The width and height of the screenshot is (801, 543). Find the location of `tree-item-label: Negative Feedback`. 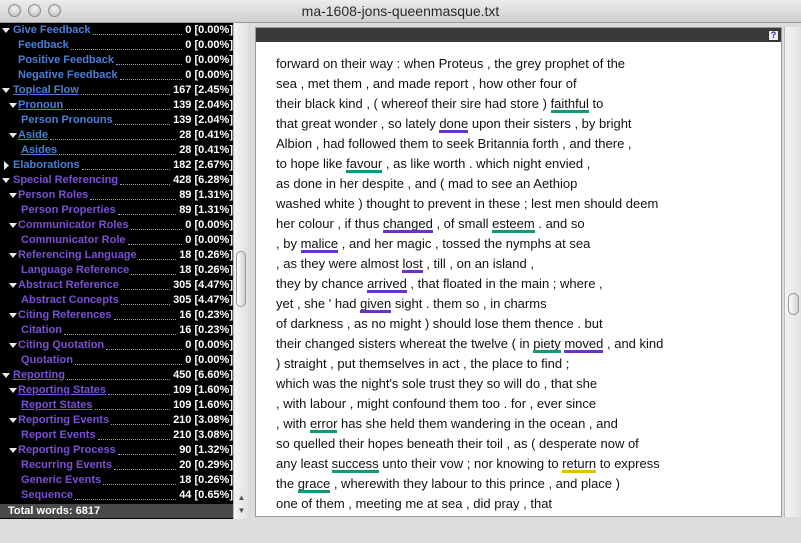

tree-item-label: Negative Feedback is located at coordinates (68, 75).